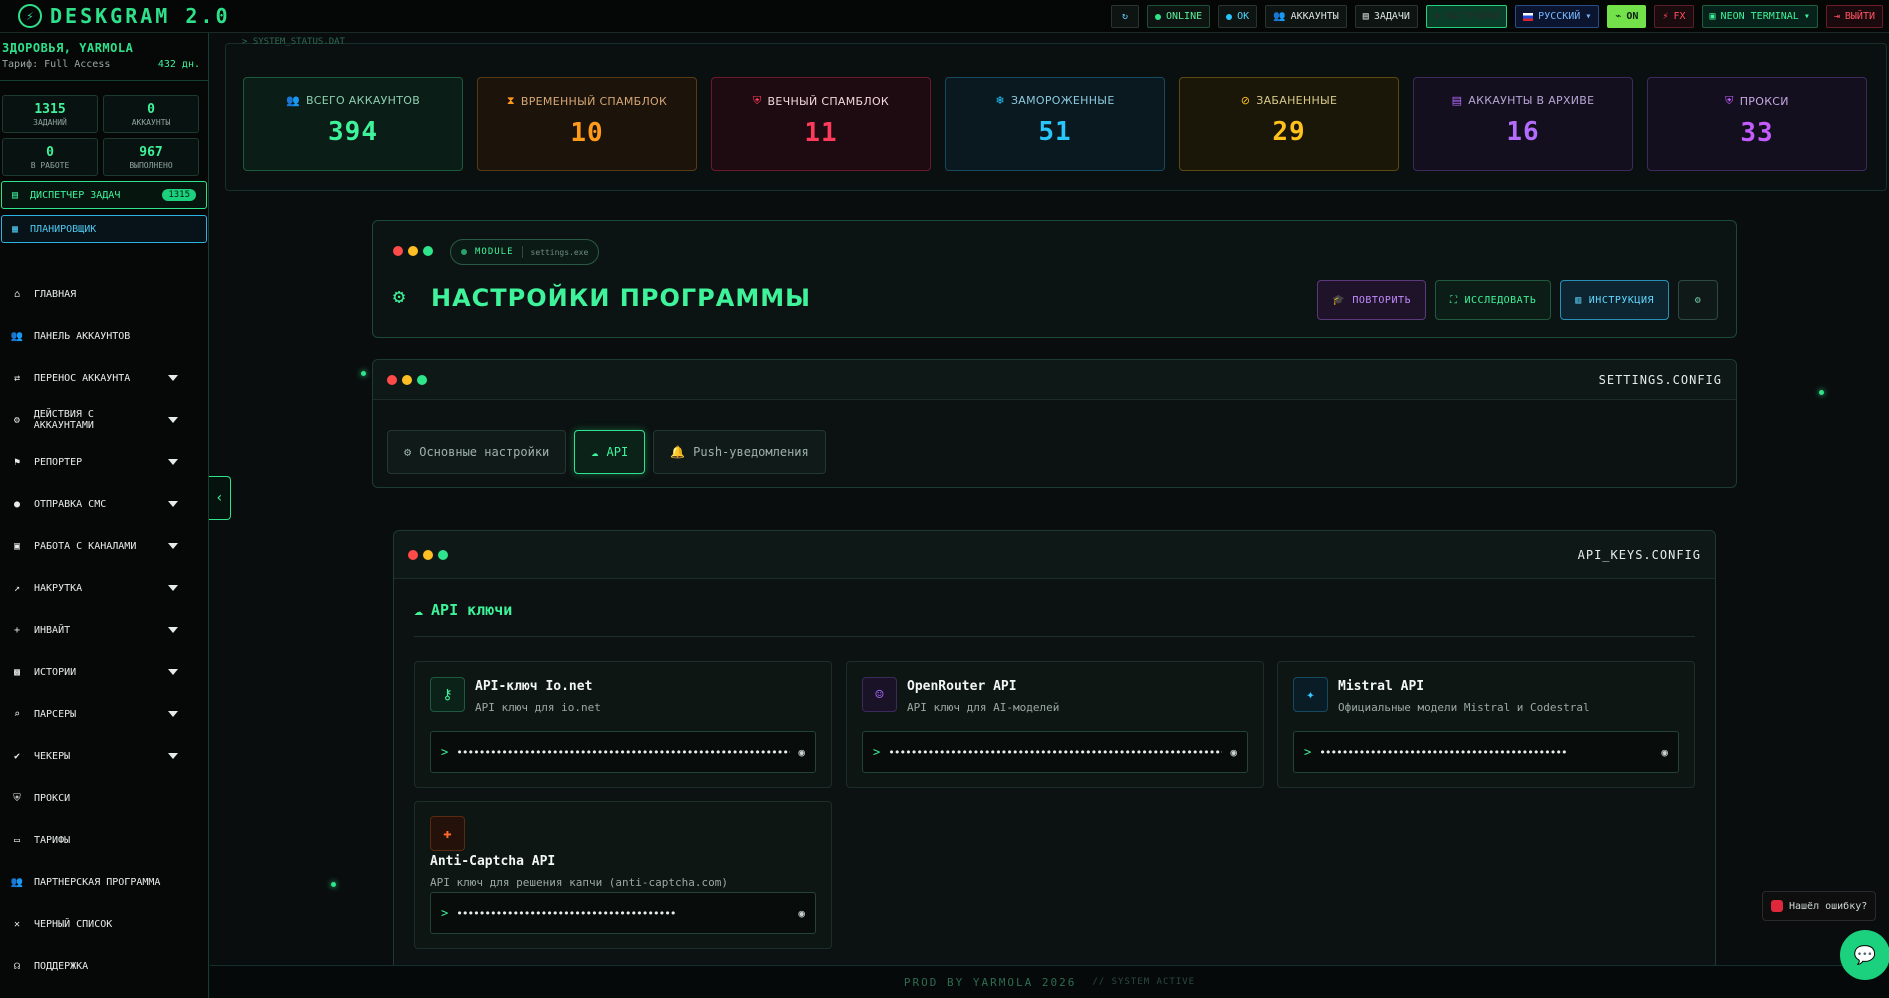  What do you see at coordinates (534, 686) in the screenshot?
I see `api-key-name: API-ключ Io.net` at bounding box center [534, 686].